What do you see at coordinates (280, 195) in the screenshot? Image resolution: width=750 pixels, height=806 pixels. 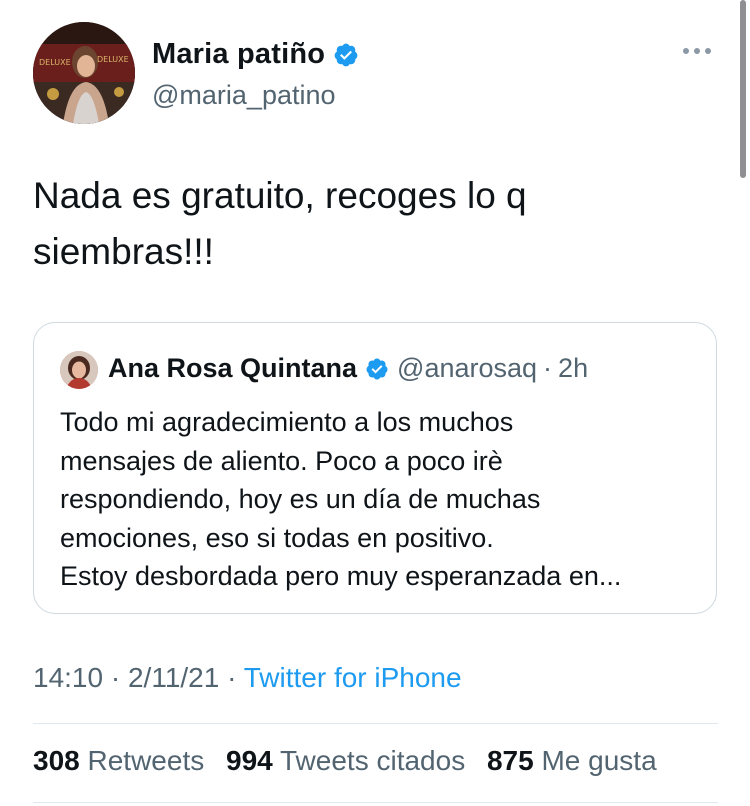 I see `tweet-text-line: Nada es gratuito, recoges lo q` at bounding box center [280, 195].